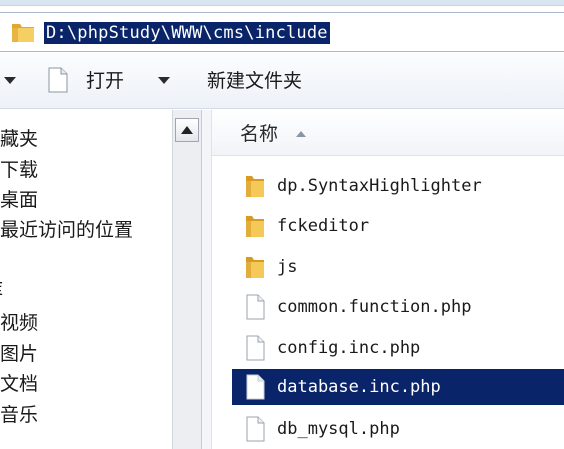 The width and height of the screenshot is (564, 449). What do you see at coordinates (19, 354) in the screenshot?
I see `nav-item-pictures: 图片` at bounding box center [19, 354].